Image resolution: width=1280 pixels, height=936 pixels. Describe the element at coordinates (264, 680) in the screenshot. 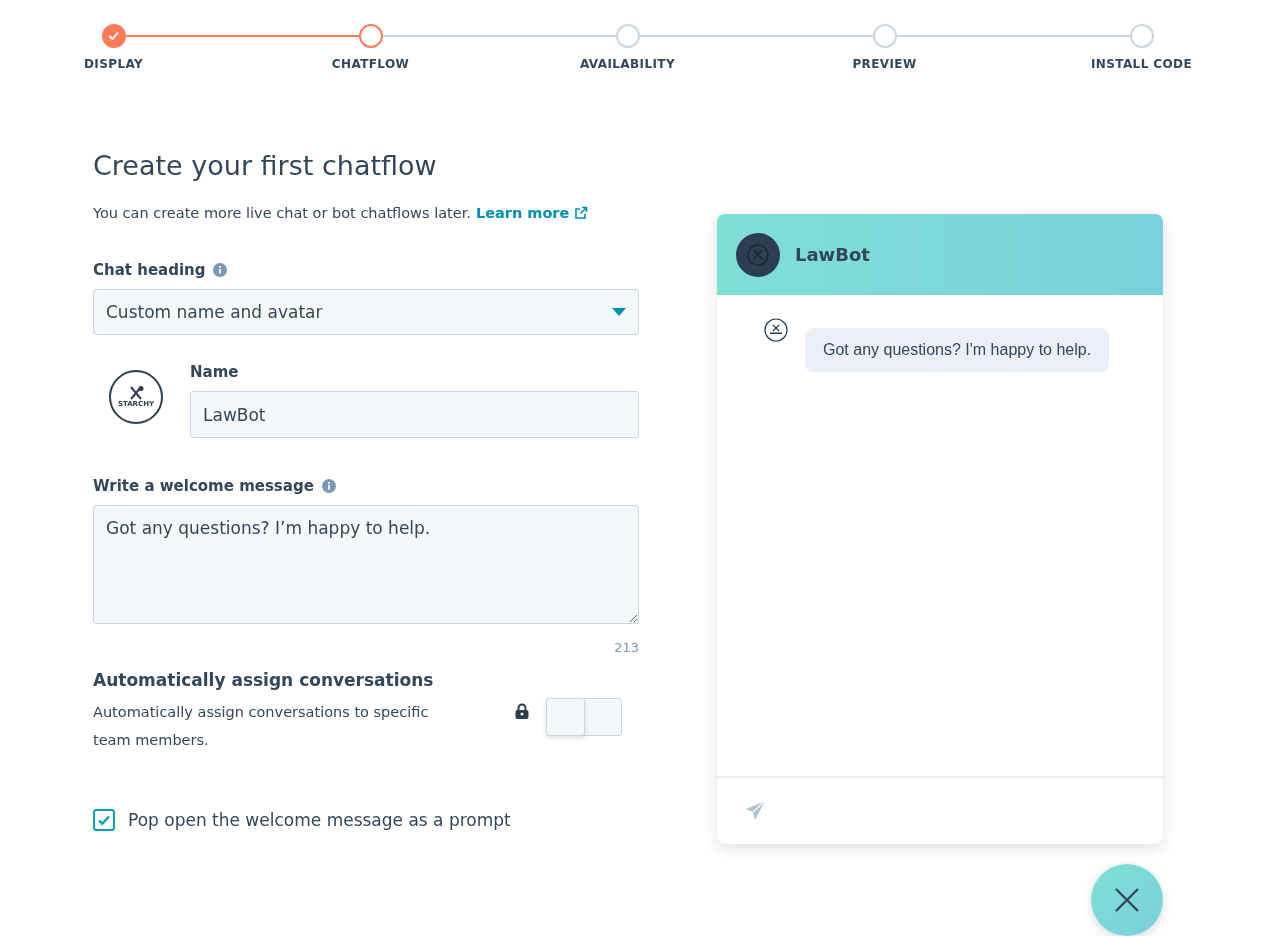

I see `section-title: Automatically assign conversations` at that location.